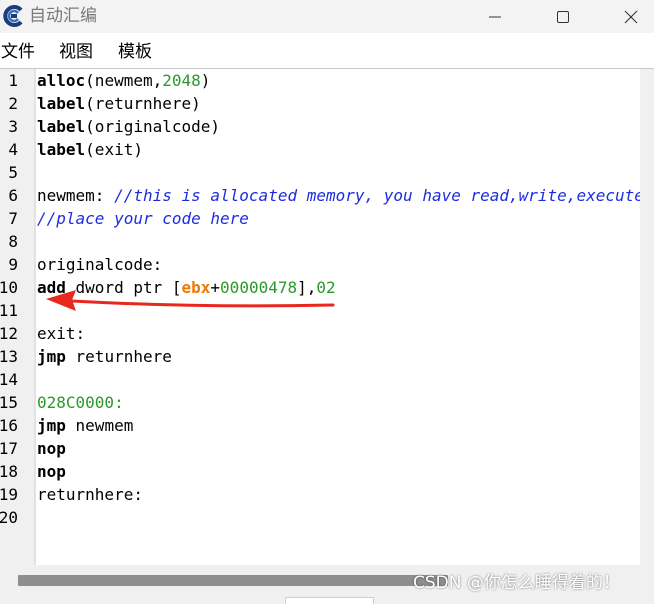  I want to click on title-bar: 自动汇编, so click(327, 16).